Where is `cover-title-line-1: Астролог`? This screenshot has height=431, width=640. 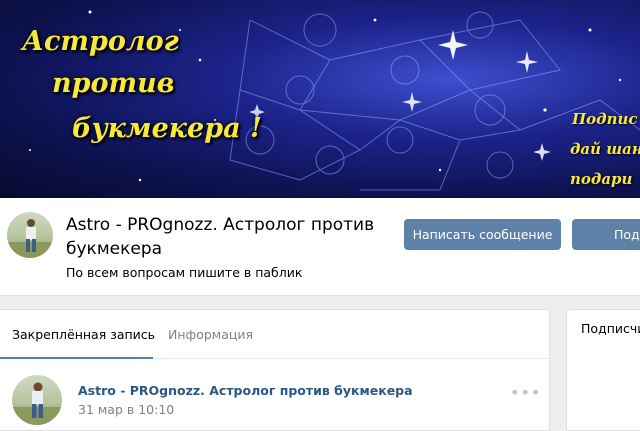
cover-title-line-1: Астролог is located at coordinates (100, 41).